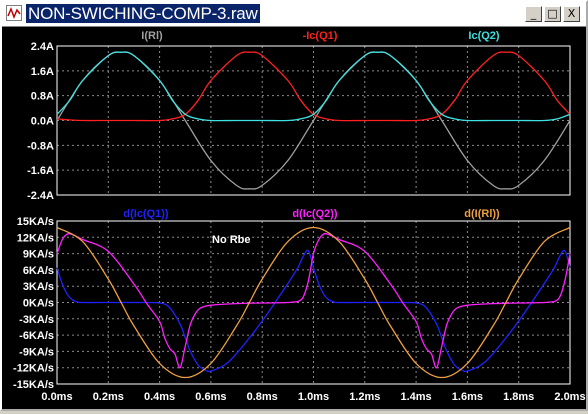  I want to click on derivative-y-tick-label: -12KA/s, so click(33, 369).